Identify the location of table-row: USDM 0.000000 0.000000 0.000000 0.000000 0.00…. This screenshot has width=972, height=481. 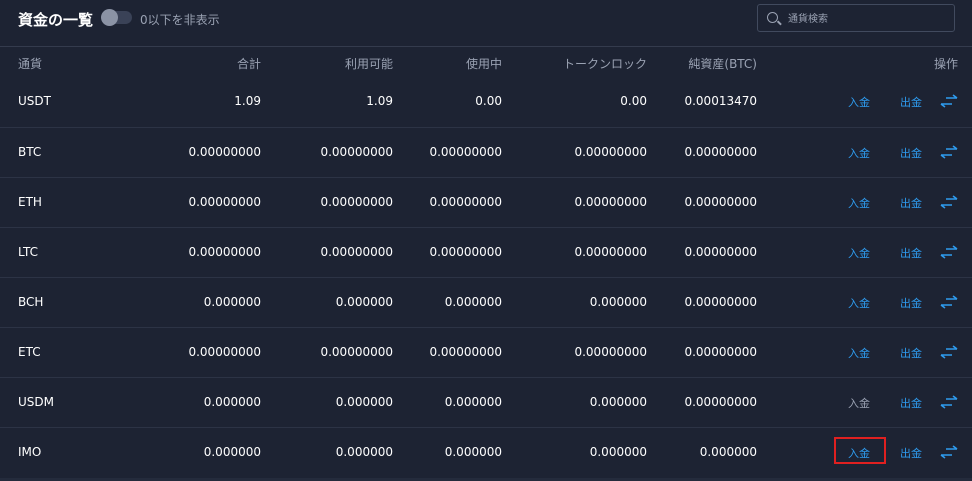
(486, 402).